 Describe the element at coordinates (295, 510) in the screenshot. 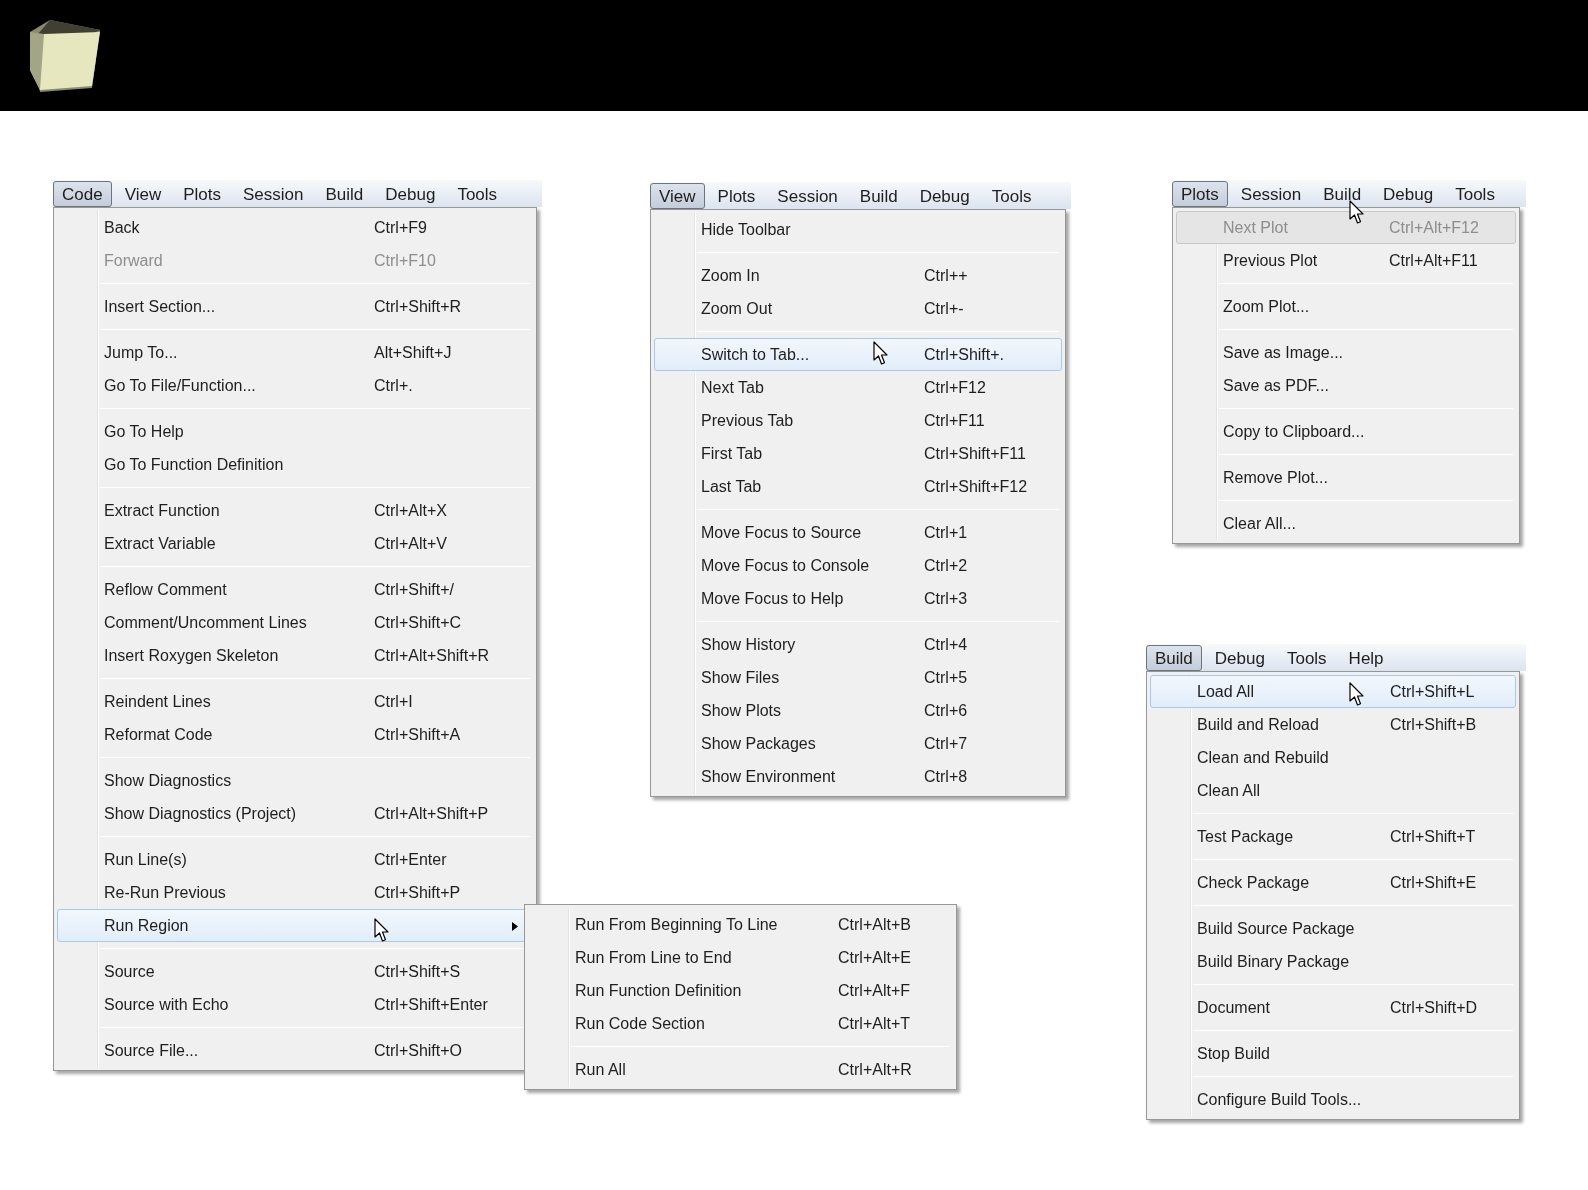

I see `menu-item: Extract Function Ctrl+Alt+X` at that location.